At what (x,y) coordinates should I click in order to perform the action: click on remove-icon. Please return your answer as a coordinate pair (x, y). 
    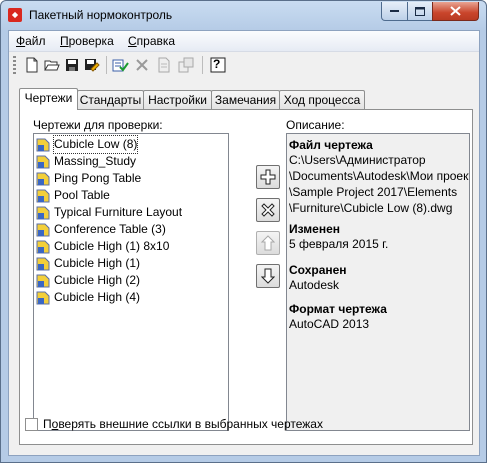
    Looking at the image, I should click on (268, 210).